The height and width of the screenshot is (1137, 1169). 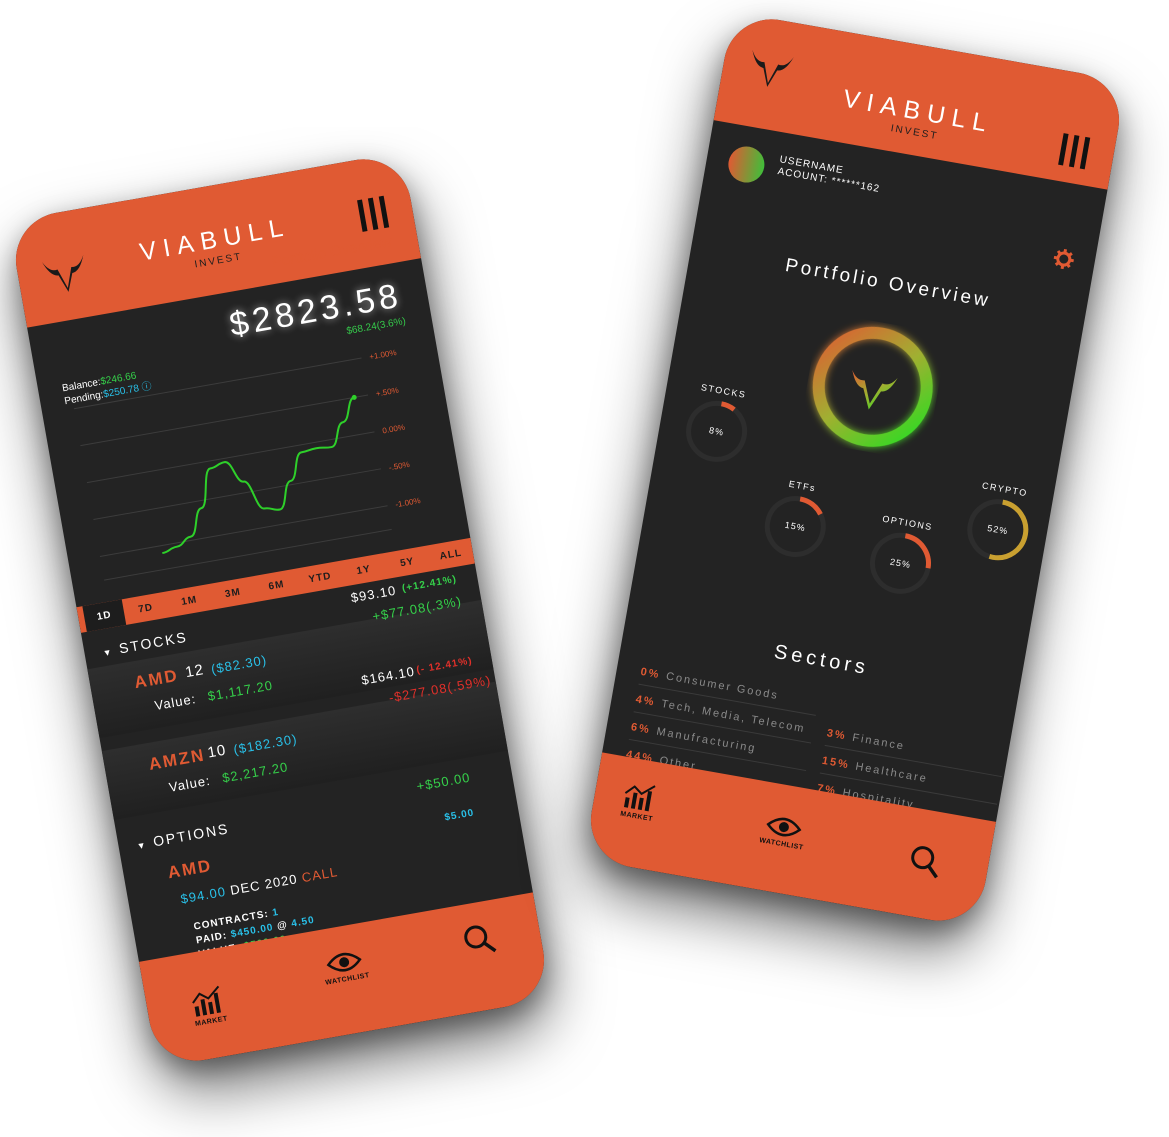 What do you see at coordinates (399, 466) in the screenshot?
I see `y-tick-label: -.50%` at bounding box center [399, 466].